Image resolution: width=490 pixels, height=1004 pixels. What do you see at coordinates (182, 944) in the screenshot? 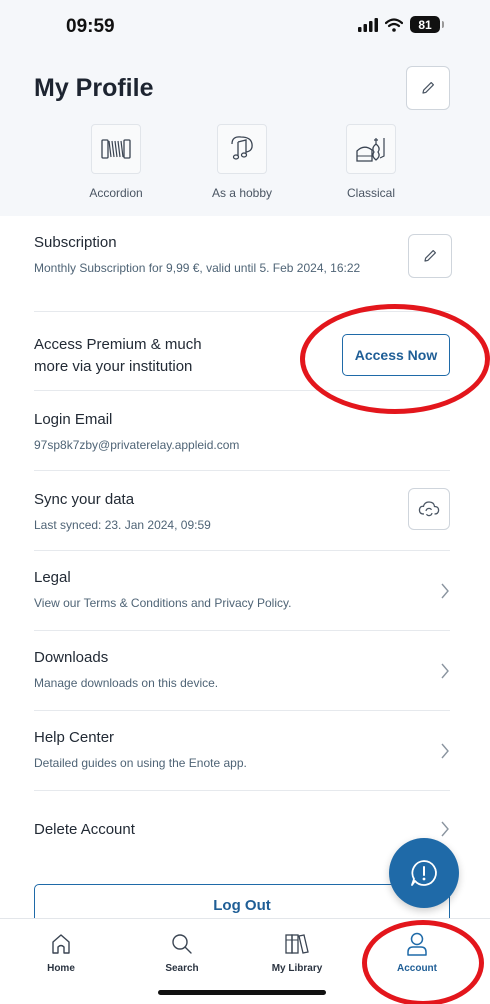
I see `search-icon` at bounding box center [182, 944].